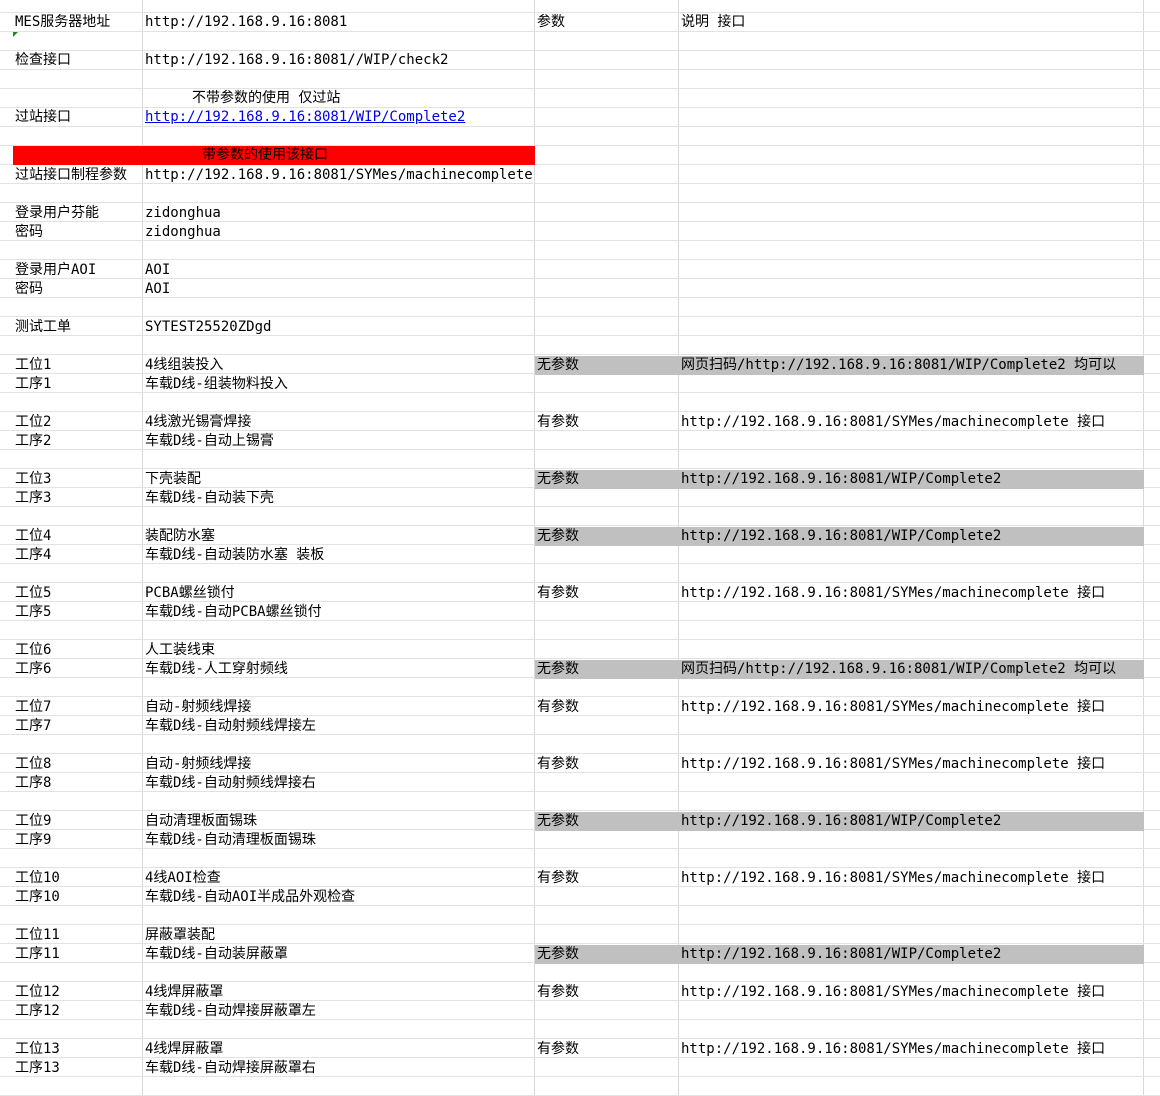 This screenshot has width=1160, height=1096. I want to click on process-name: 车载D线-组装物料投入, so click(339, 384).